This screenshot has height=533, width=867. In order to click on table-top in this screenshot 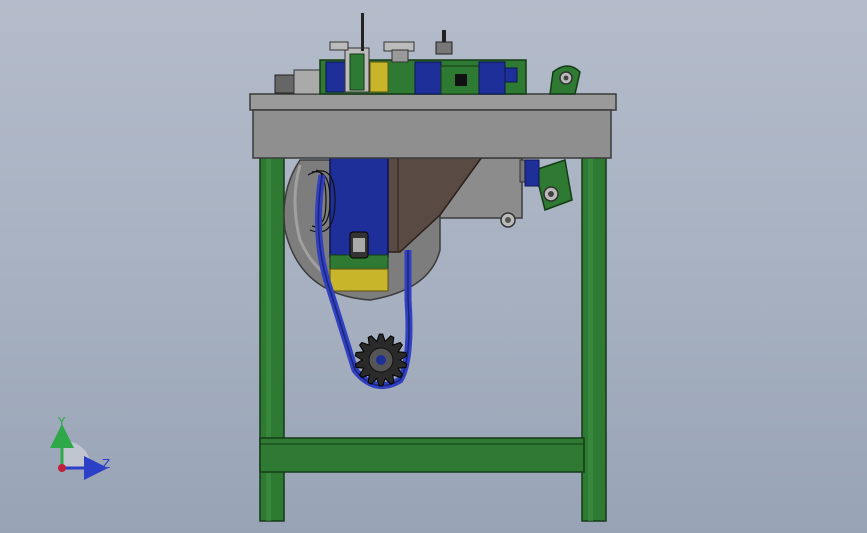, I will do `click(433, 126)`.